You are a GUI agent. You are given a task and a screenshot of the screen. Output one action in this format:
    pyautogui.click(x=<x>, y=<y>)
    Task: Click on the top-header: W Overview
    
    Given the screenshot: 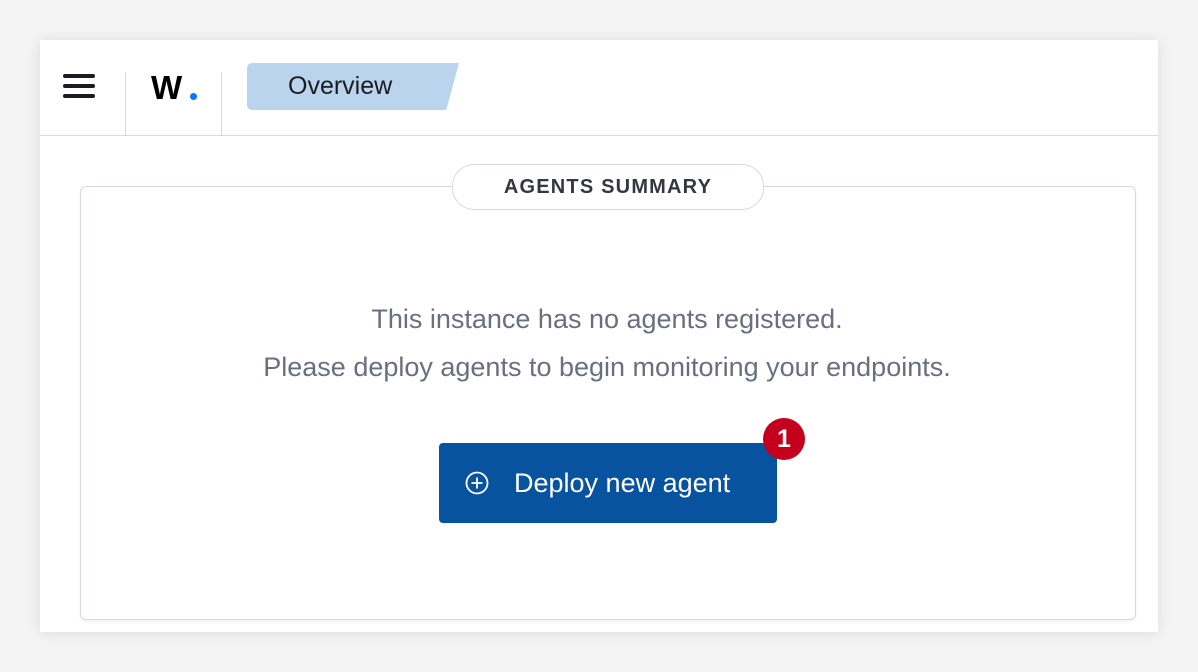 What is the action you would take?
    pyautogui.click(x=599, y=88)
    